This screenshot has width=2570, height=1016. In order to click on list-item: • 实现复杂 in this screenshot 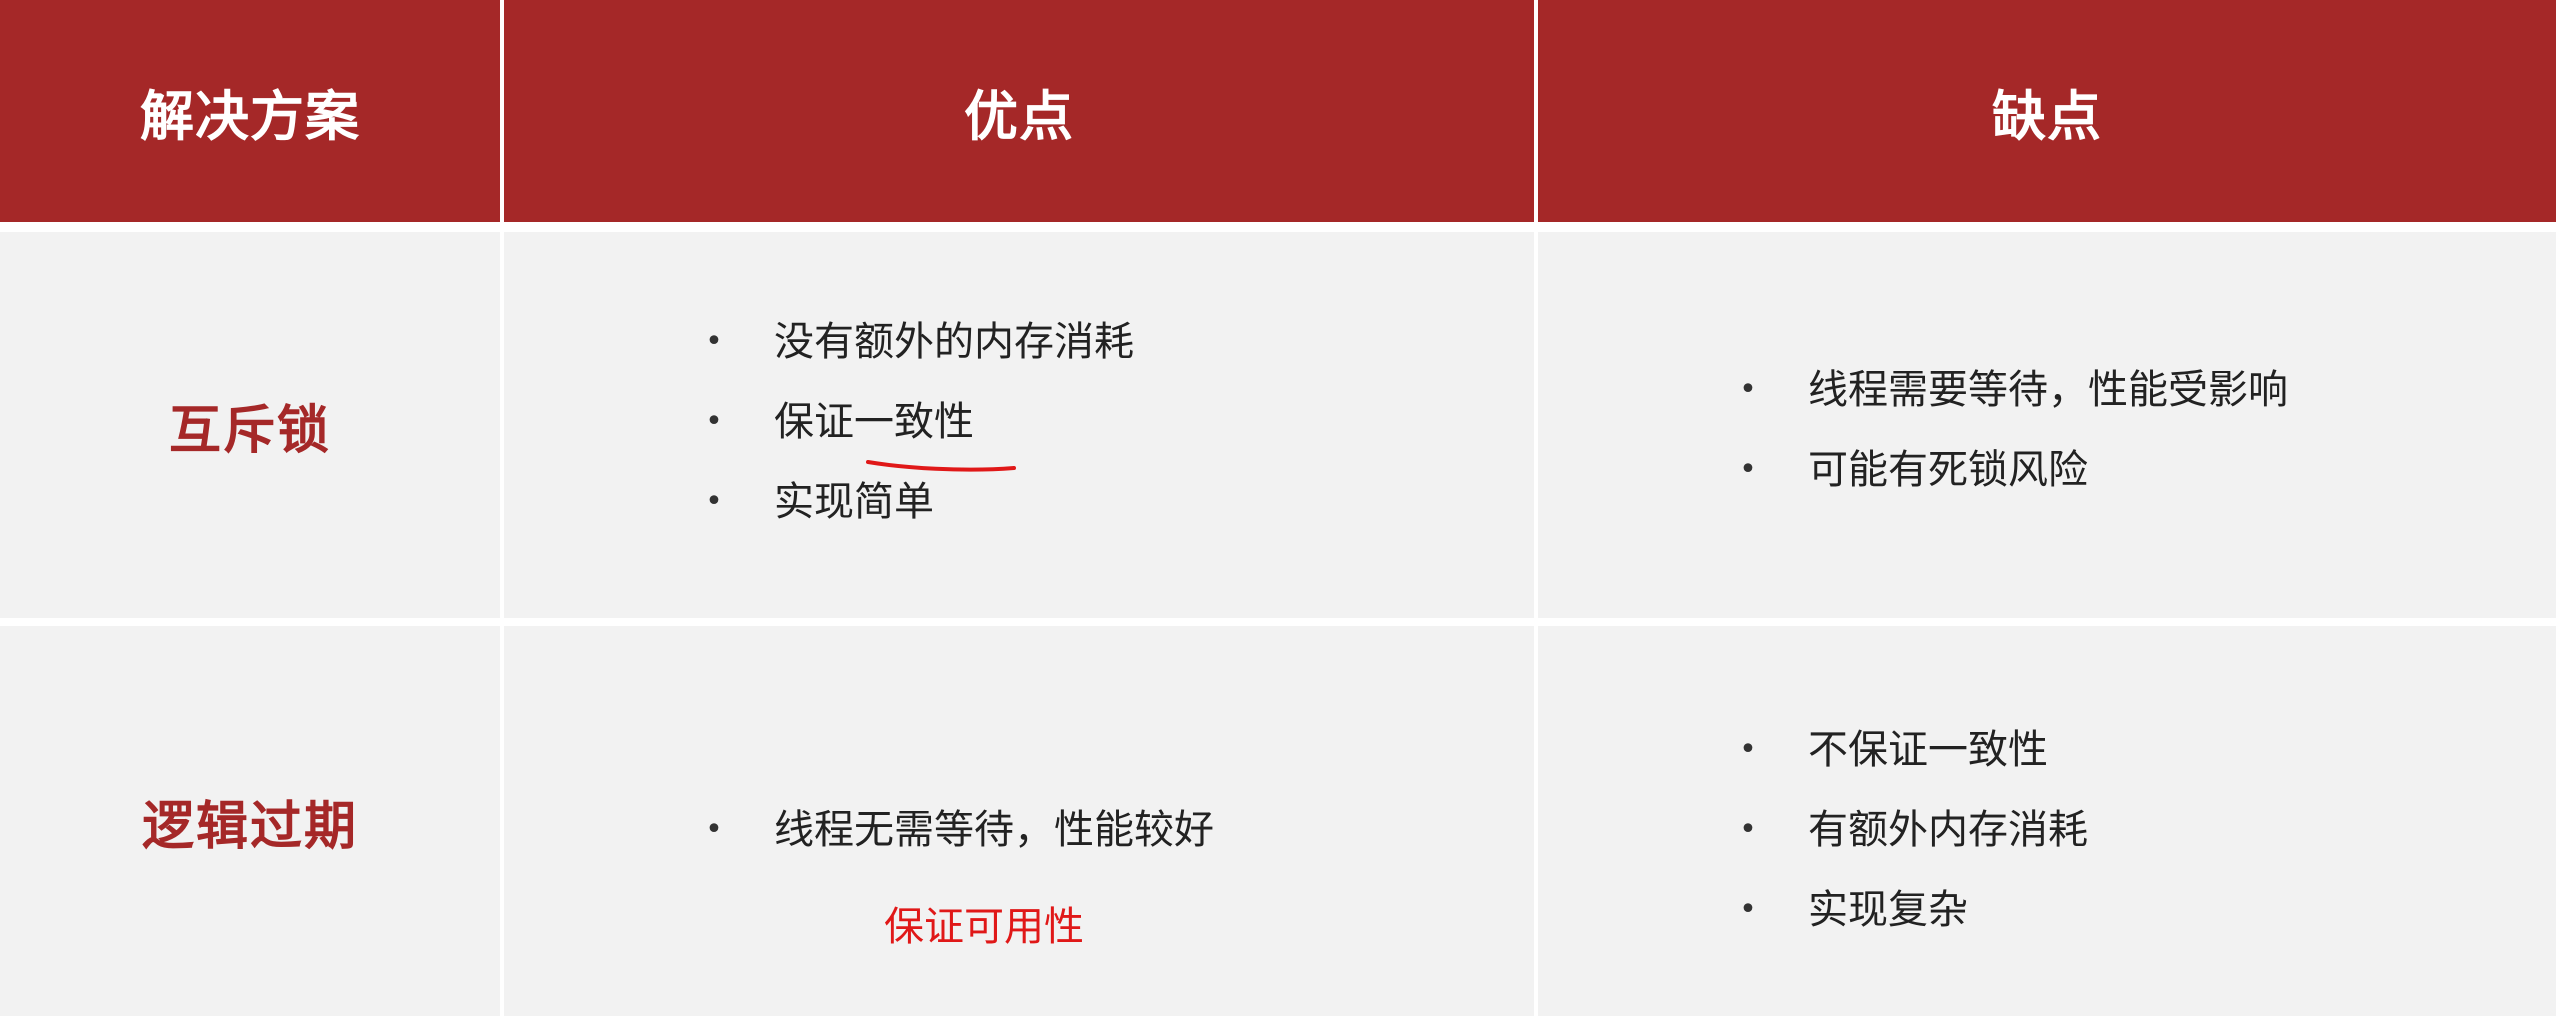, I will do `click(1913, 910)`.